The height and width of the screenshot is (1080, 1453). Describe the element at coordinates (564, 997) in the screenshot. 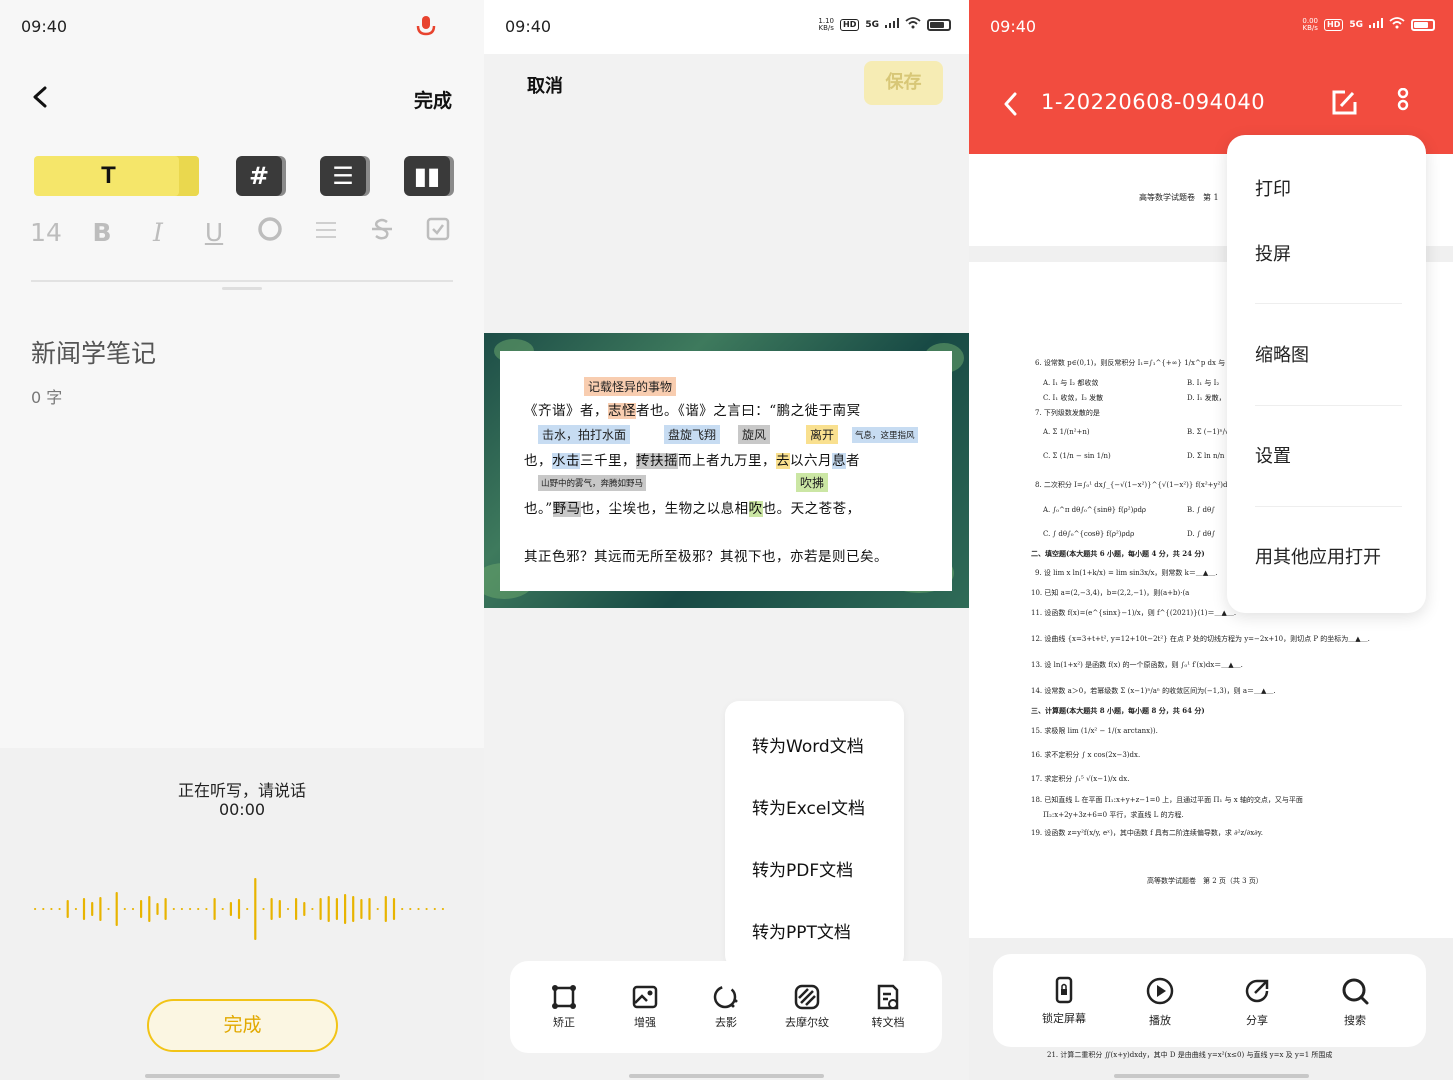

I see `crop-correct-icon` at that location.